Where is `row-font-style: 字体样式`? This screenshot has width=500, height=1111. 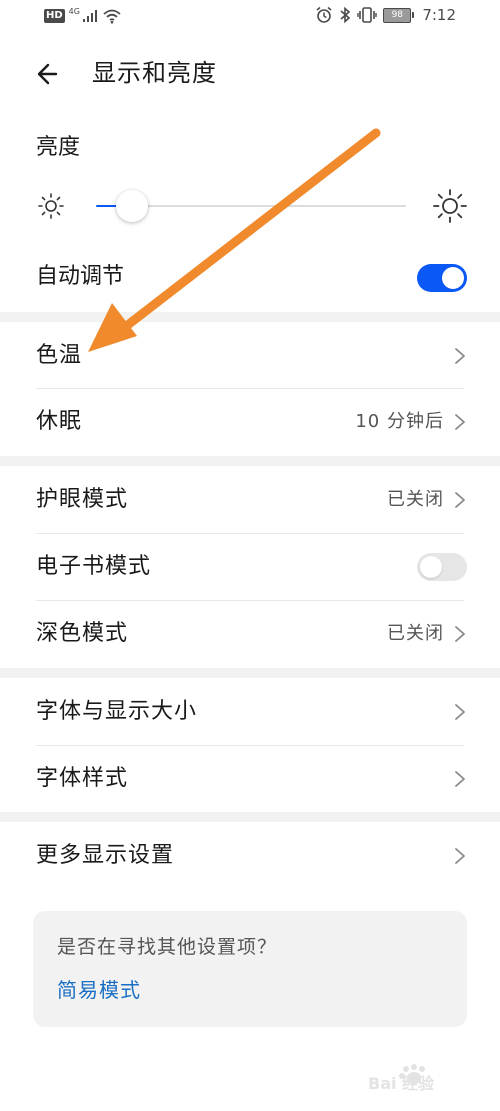 row-font-style: 字体样式 is located at coordinates (250, 779).